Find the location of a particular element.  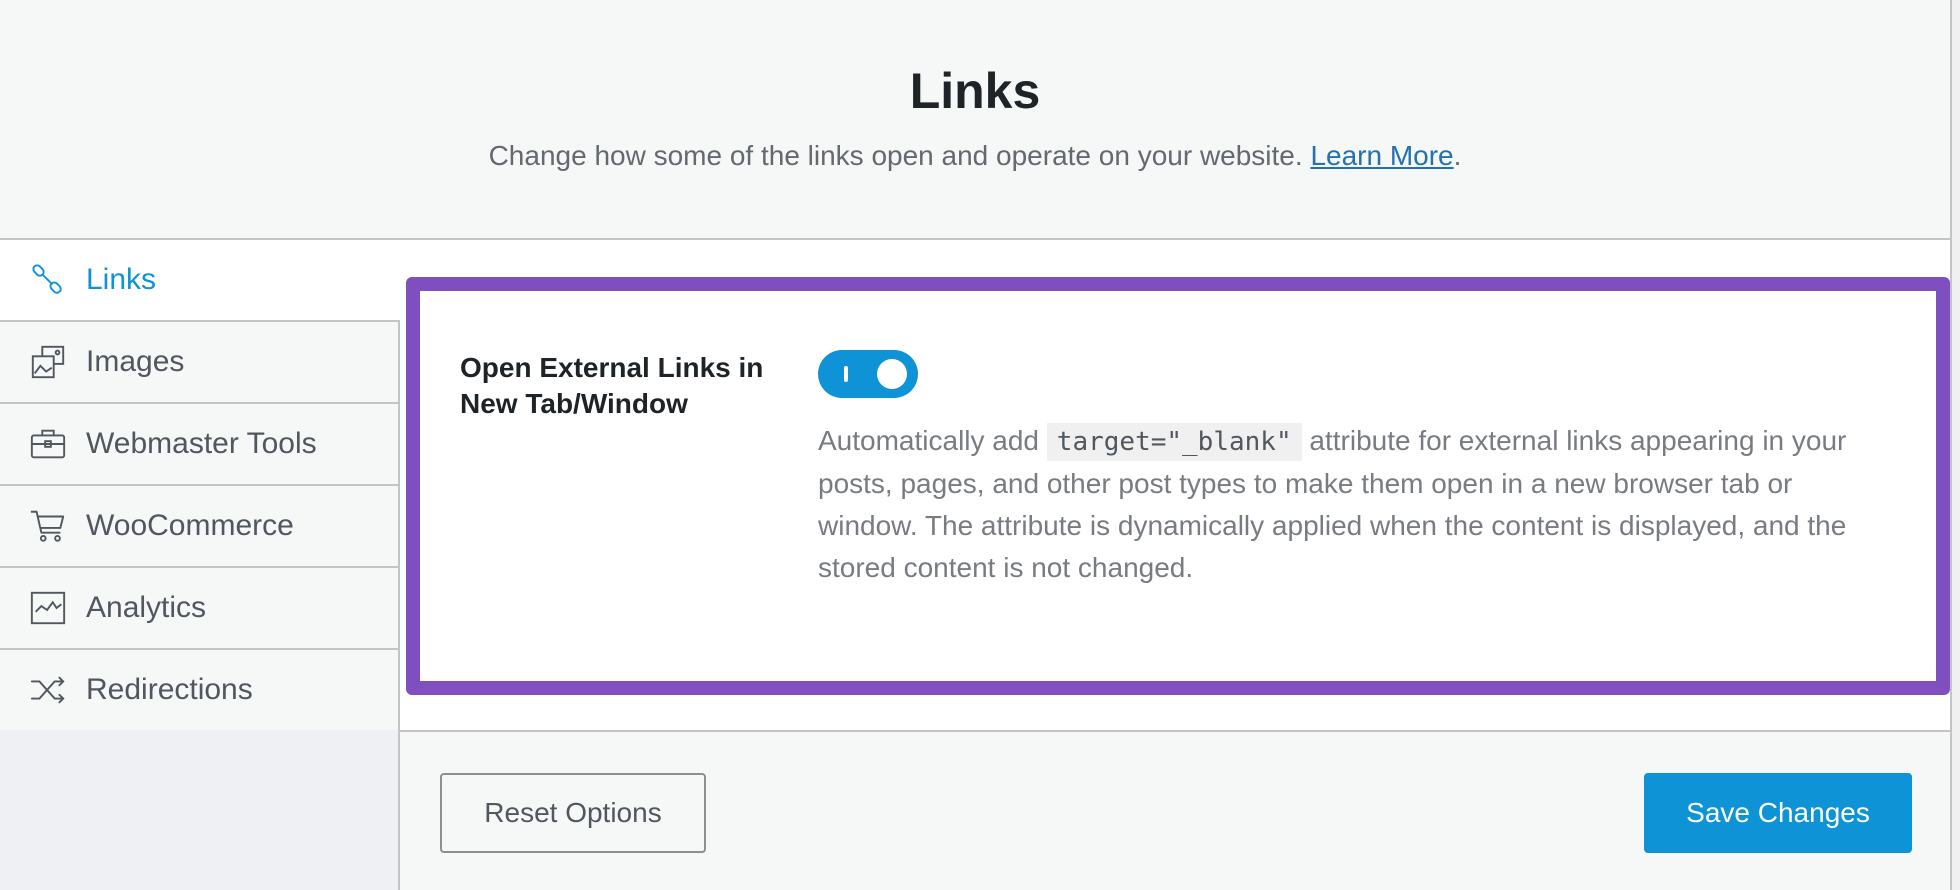

analytics-chart-icon is located at coordinates (48, 608).